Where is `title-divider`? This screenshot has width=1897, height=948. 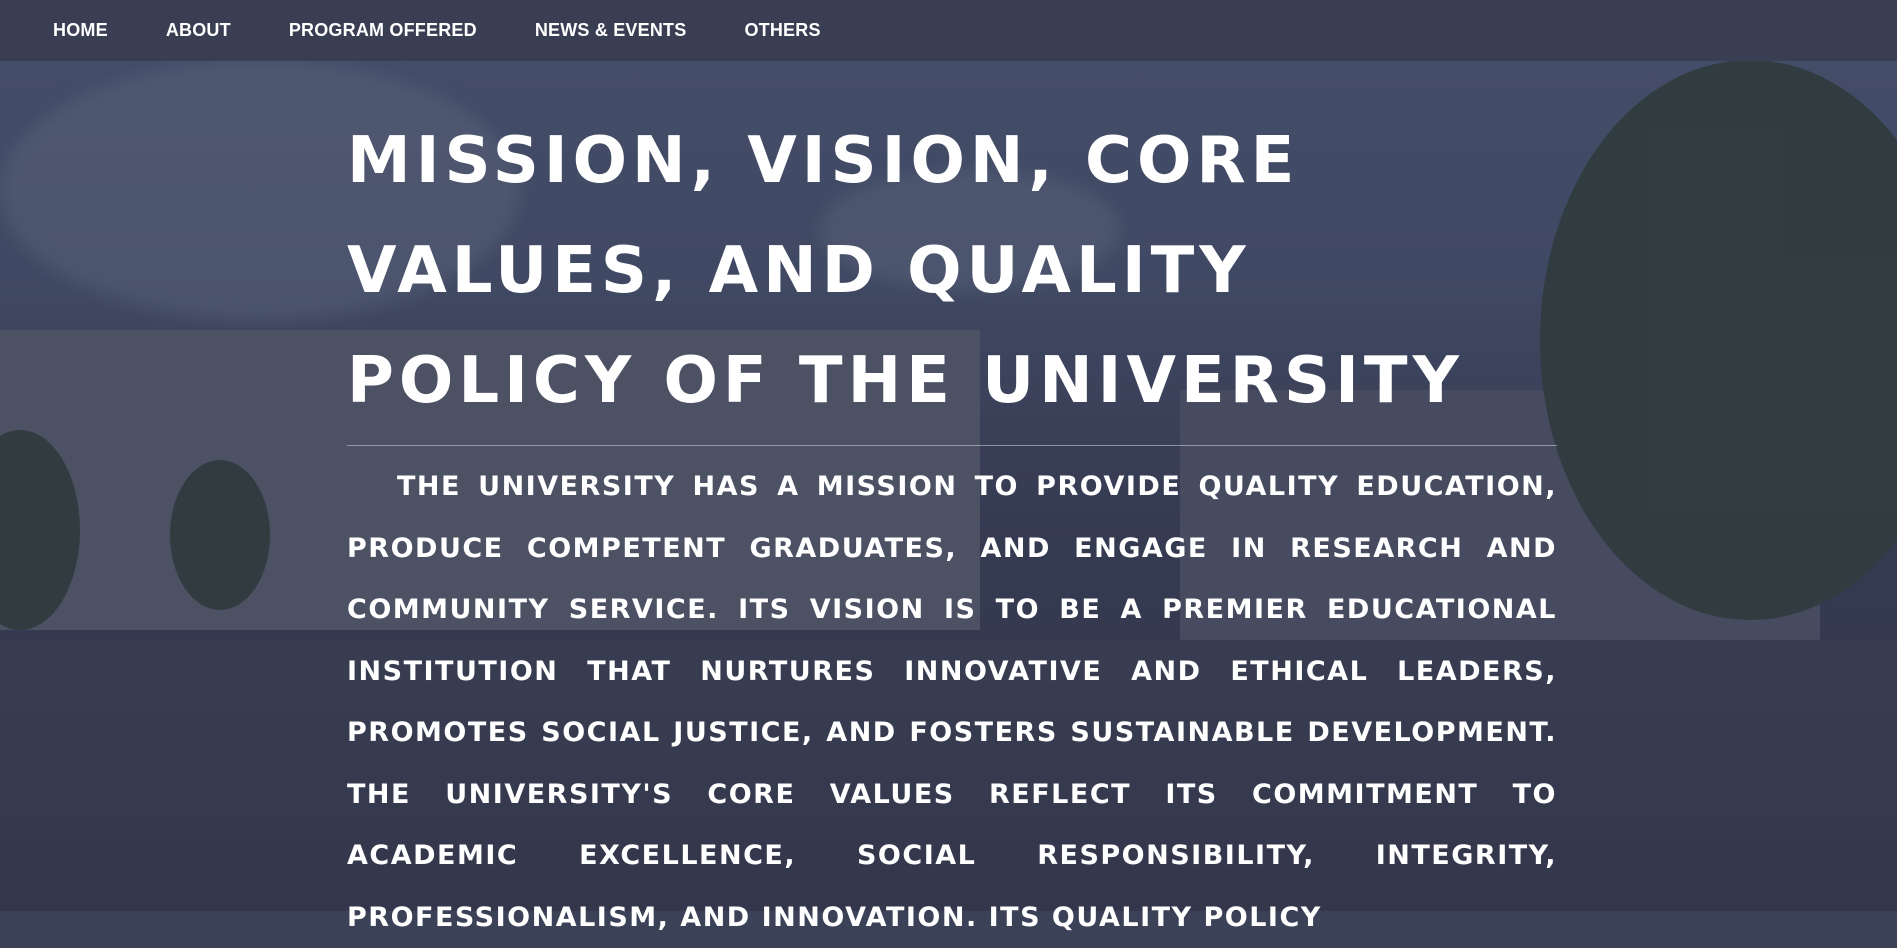
title-divider is located at coordinates (952, 445).